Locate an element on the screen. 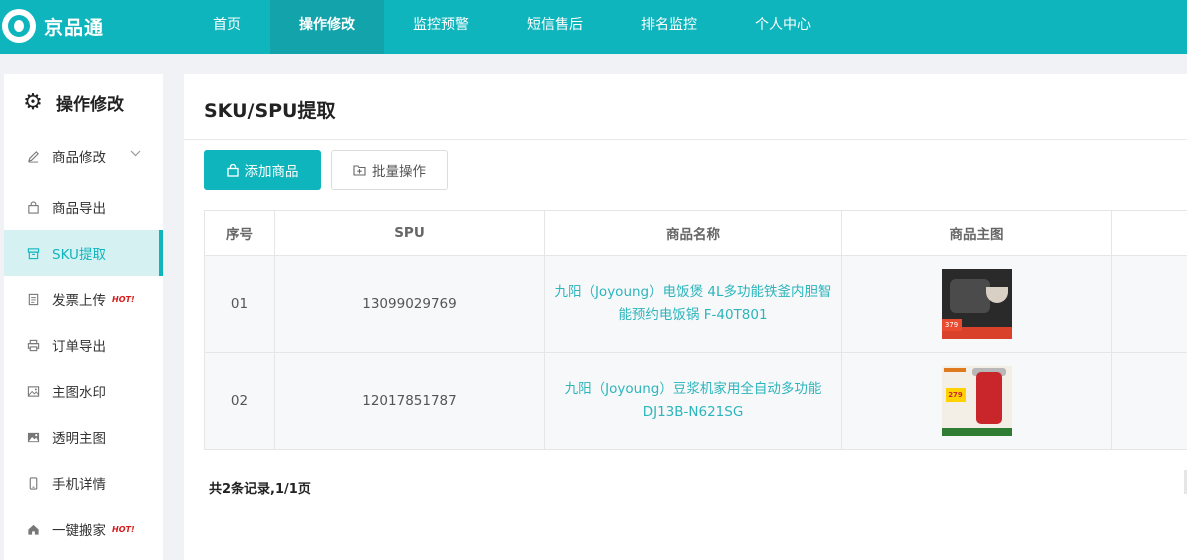  column-header-index: 序号 is located at coordinates (239, 233).